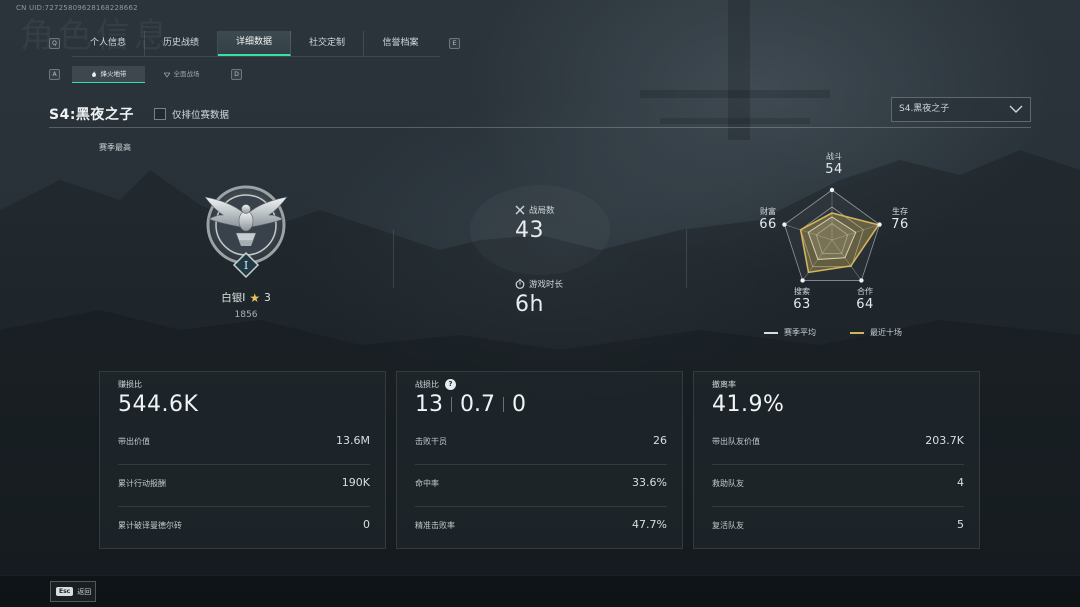 The width and height of the screenshot is (1080, 607). Describe the element at coordinates (246, 315) in the screenshot. I see `rank-score: 1856` at that location.